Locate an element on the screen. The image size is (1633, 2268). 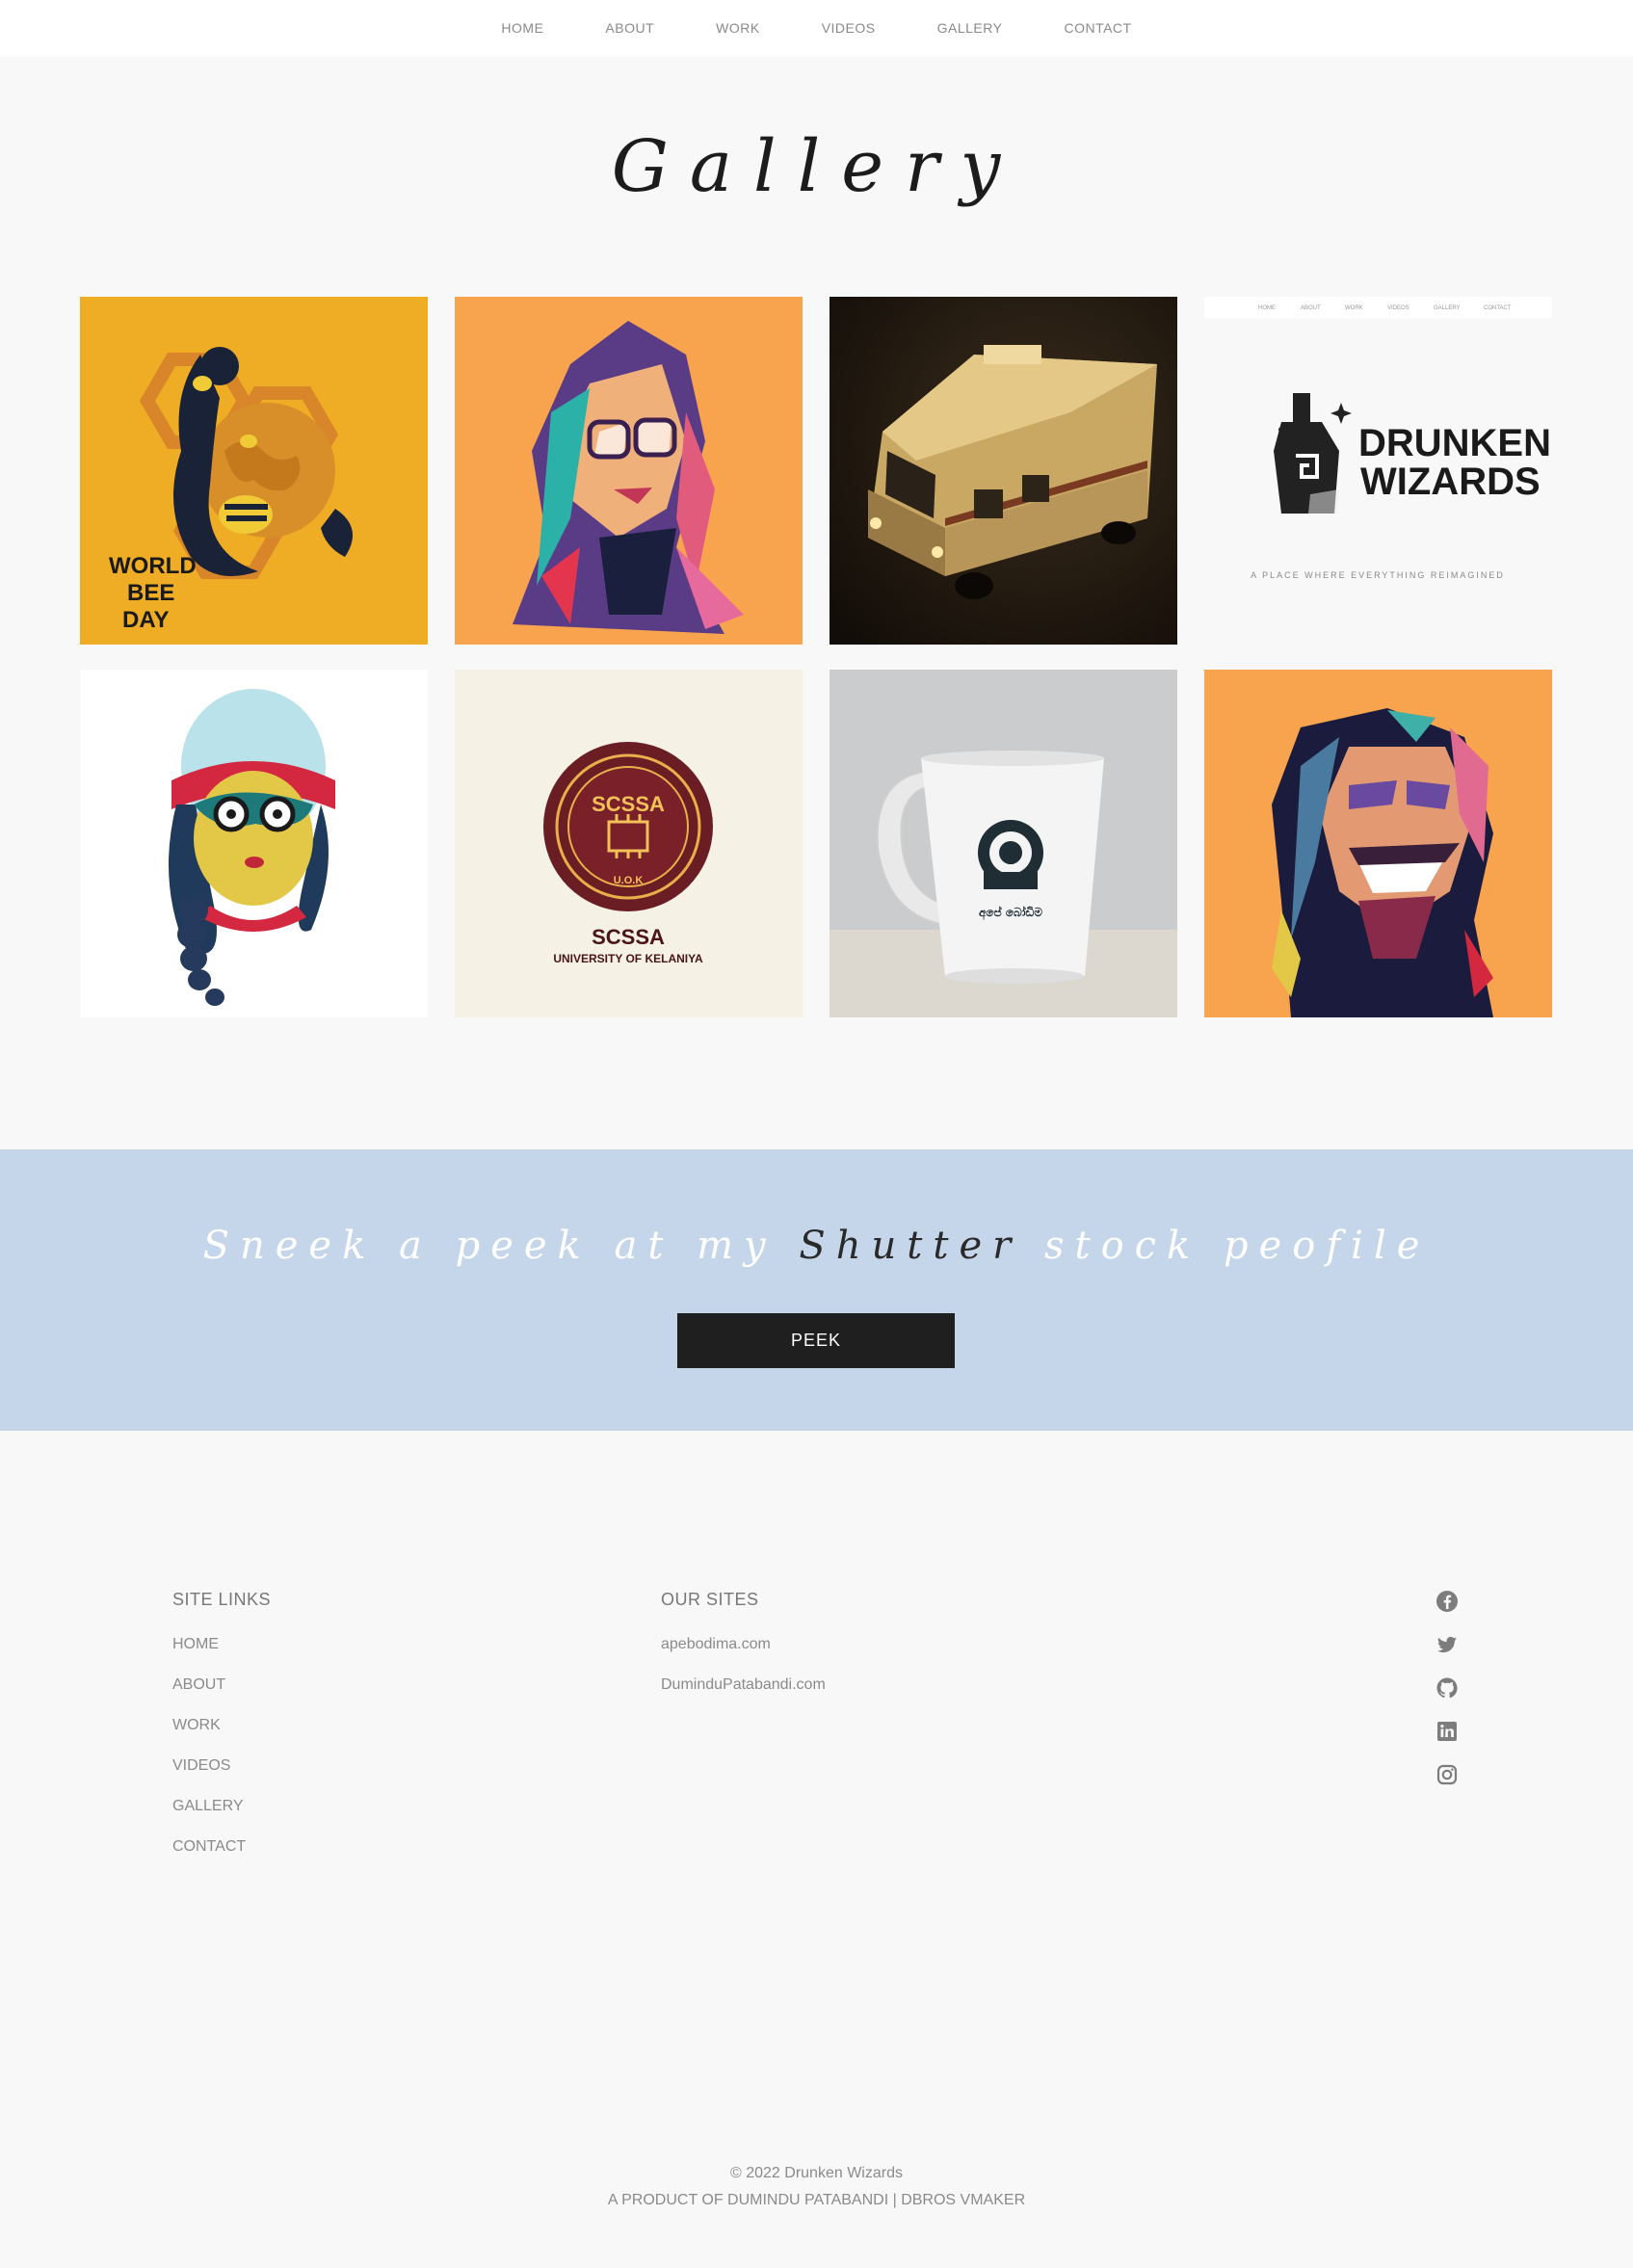
man-wpap-portrait-image is located at coordinates (1378, 843).